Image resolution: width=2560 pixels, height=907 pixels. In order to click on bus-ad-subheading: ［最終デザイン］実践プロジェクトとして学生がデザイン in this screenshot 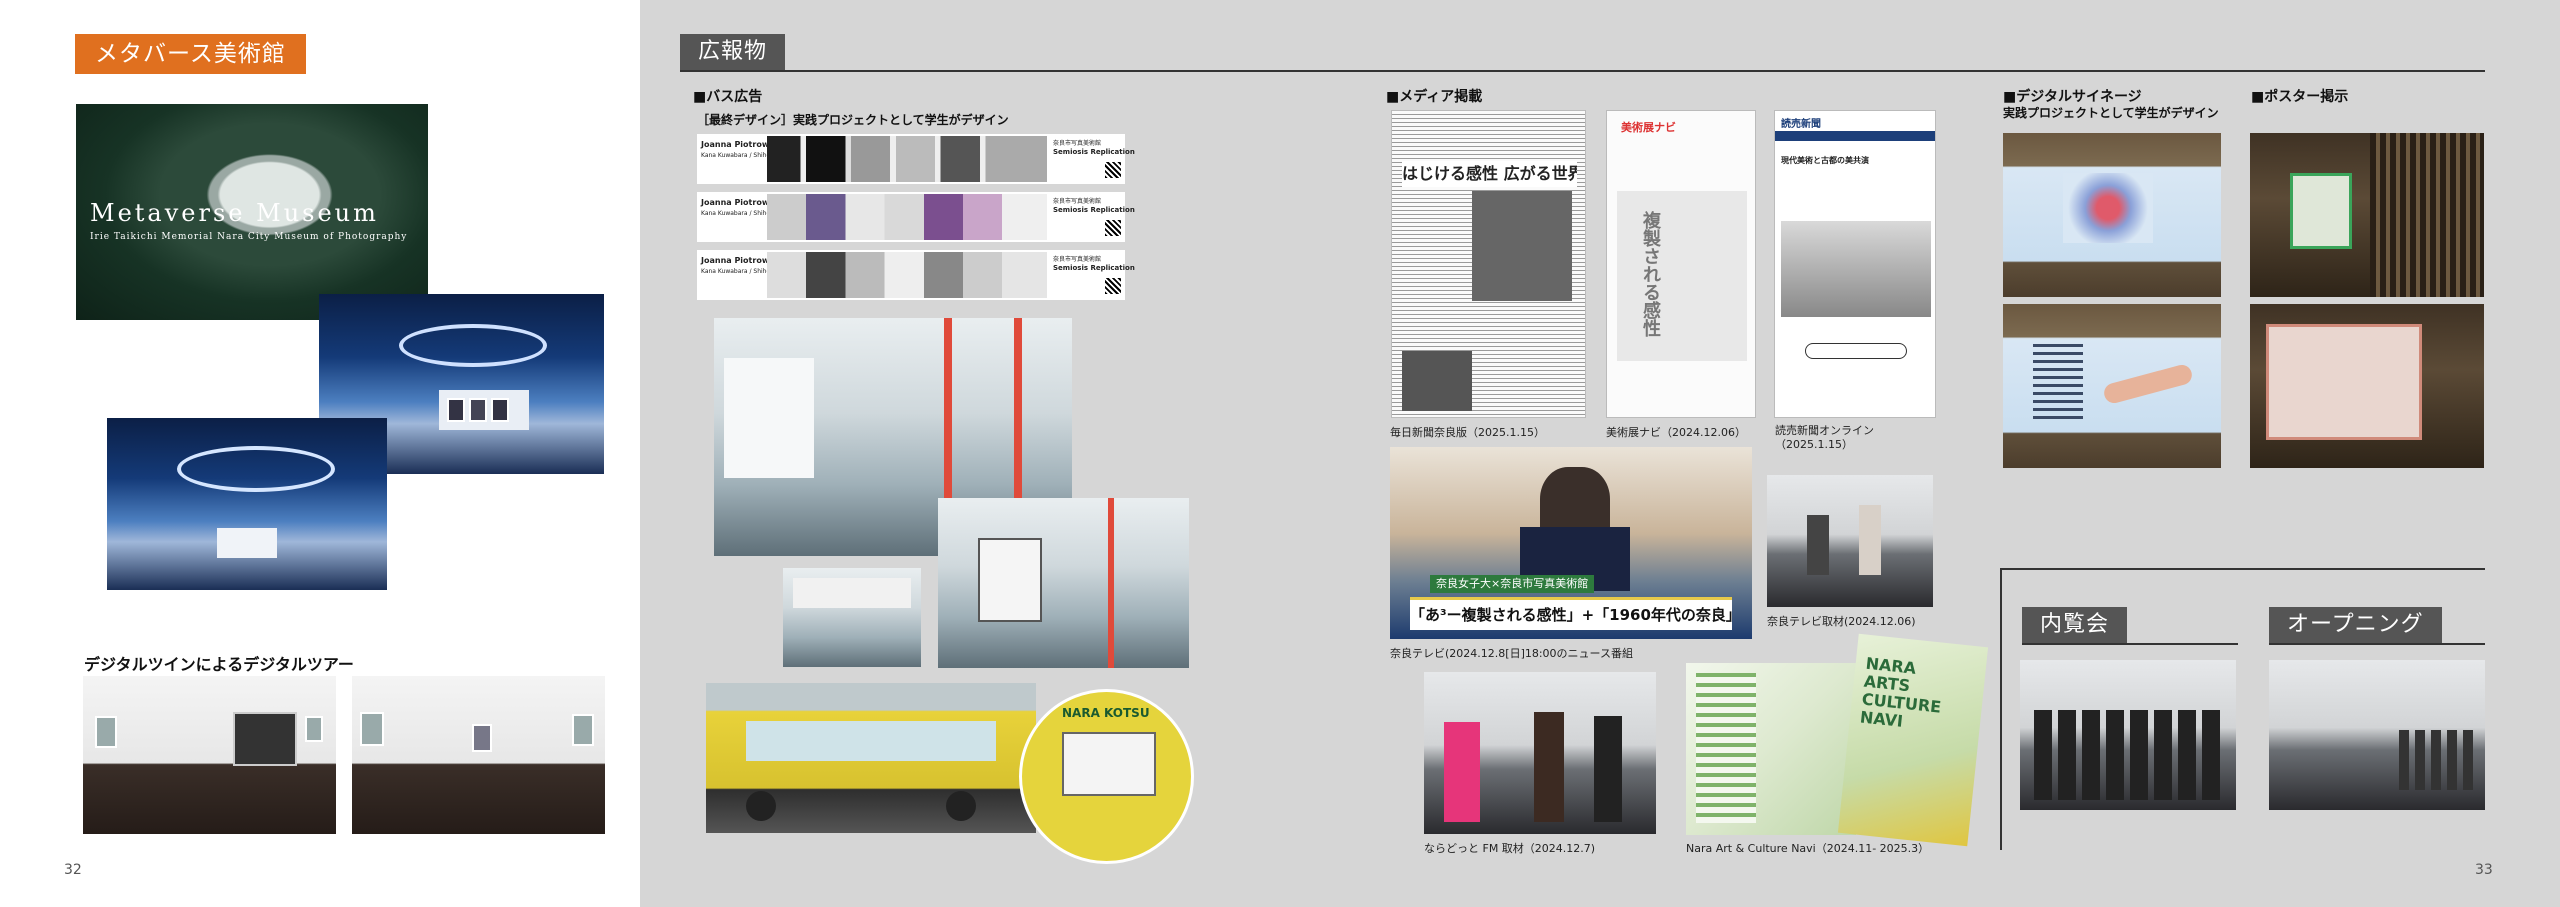, I will do `click(853, 120)`.